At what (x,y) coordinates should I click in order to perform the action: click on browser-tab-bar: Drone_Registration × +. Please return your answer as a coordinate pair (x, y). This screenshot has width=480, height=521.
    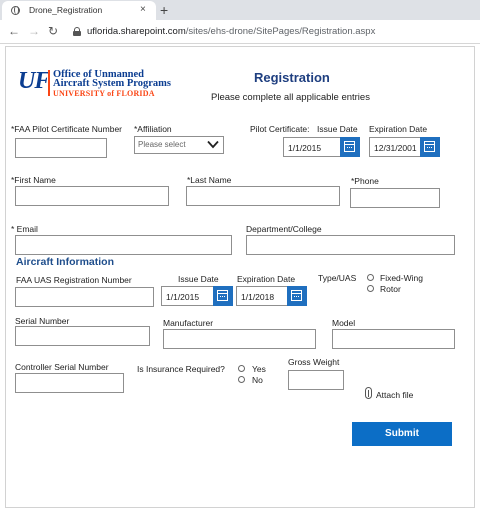
    Looking at the image, I should click on (240, 10).